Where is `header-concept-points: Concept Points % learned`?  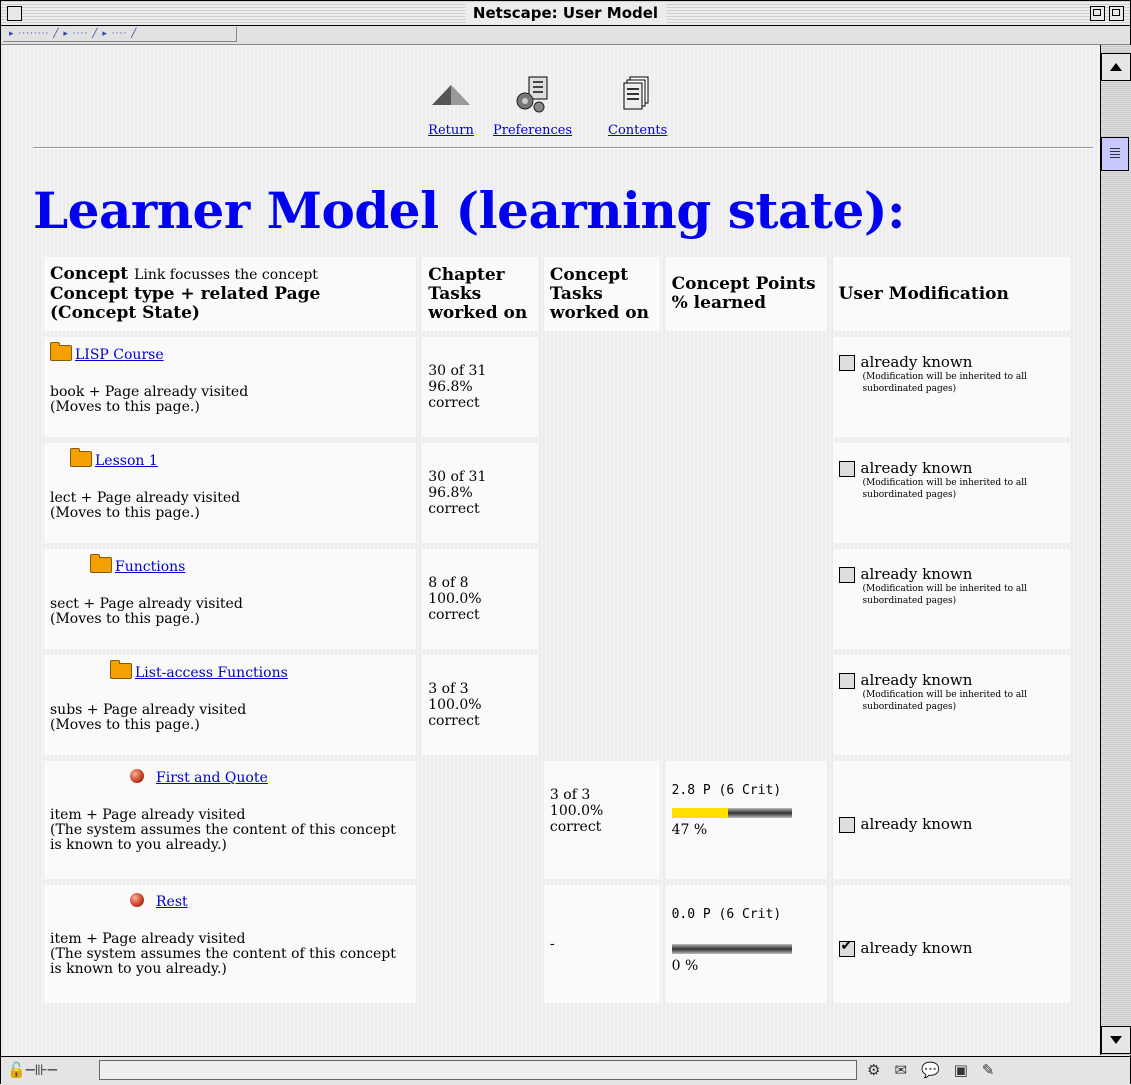
header-concept-points: Concept Points % learned is located at coordinates (746, 294).